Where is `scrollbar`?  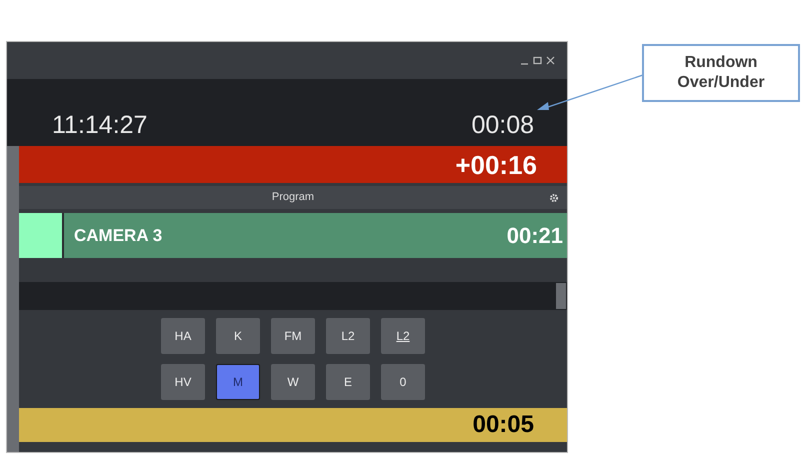
scrollbar is located at coordinates (13, 299).